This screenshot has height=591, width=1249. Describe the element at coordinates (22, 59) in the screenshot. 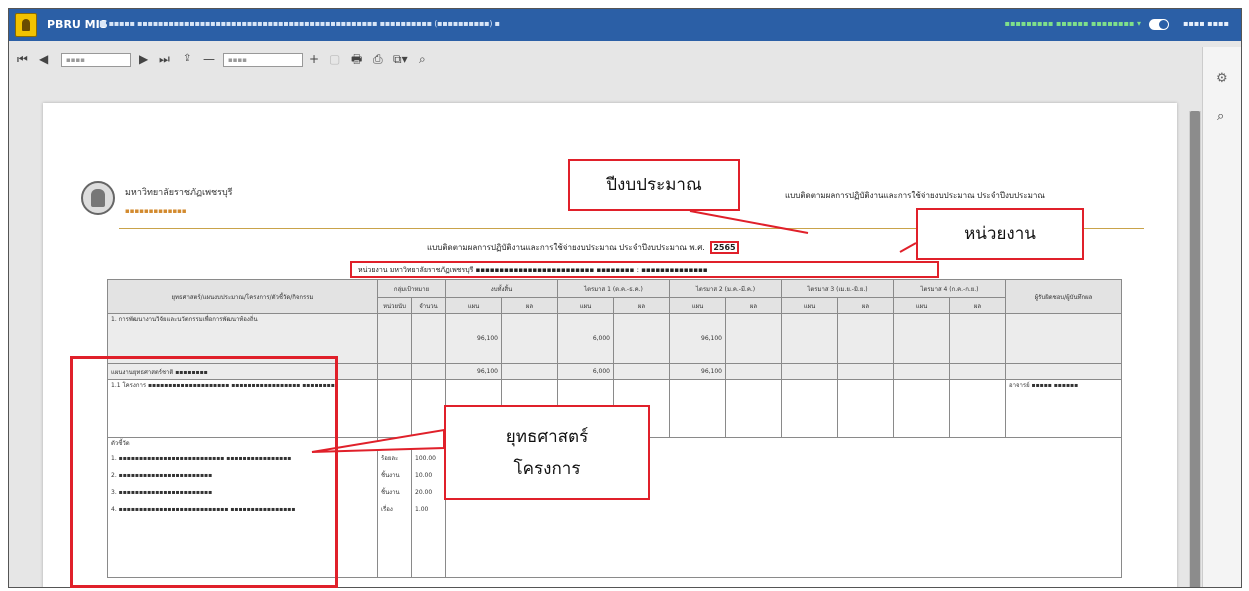

I see `first-page-button: ⏮` at that location.